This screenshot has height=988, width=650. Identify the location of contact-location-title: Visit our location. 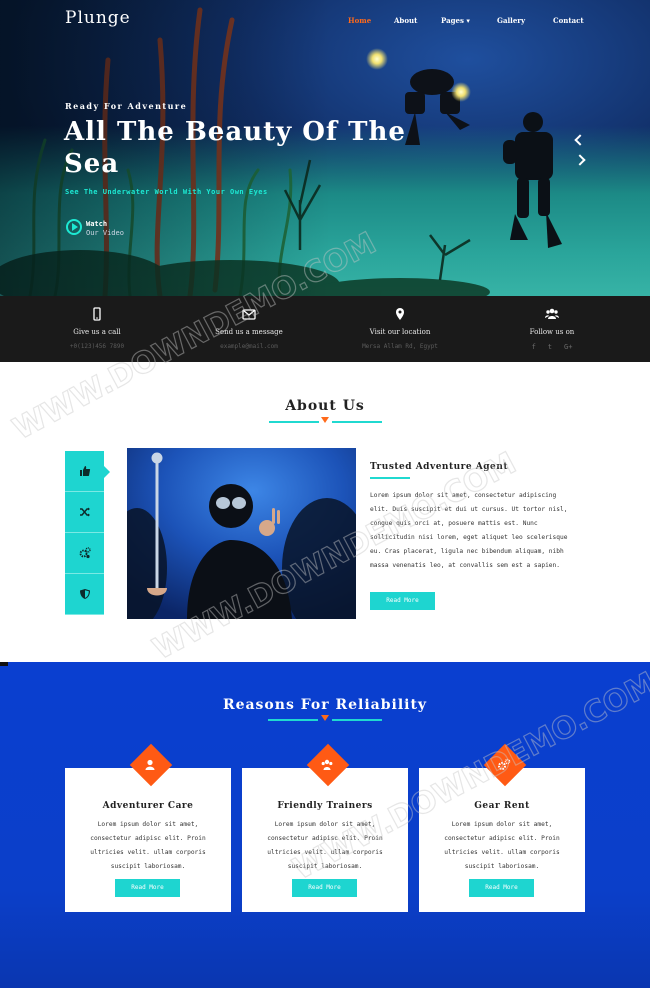
(400, 332).